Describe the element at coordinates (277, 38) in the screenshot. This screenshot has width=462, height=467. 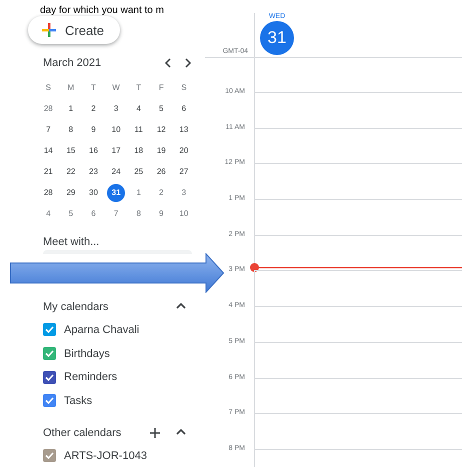
I see `date-circle: 31` at that location.